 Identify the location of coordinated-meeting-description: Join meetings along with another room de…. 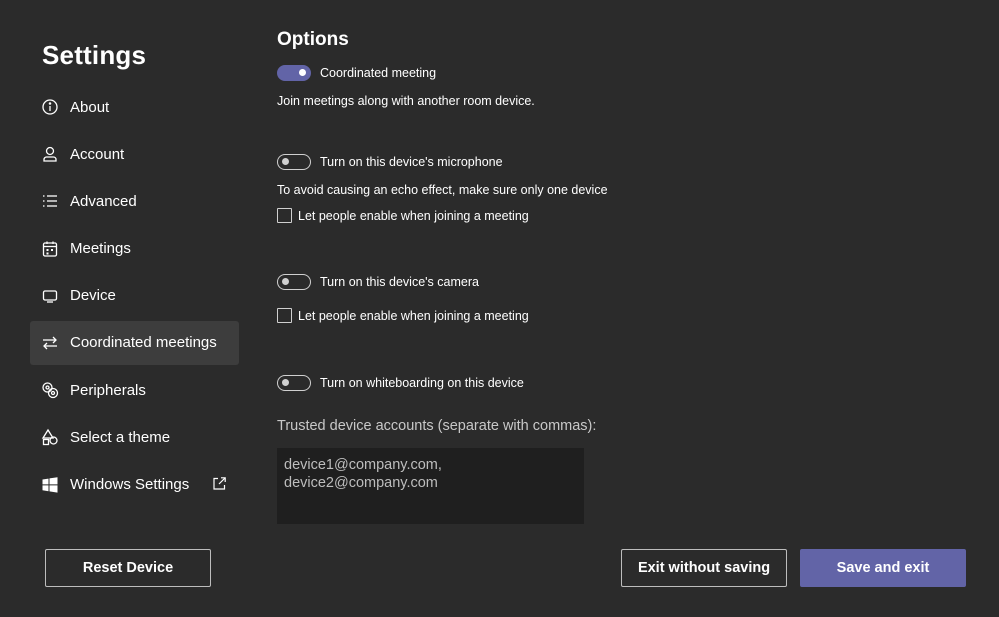
(406, 101).